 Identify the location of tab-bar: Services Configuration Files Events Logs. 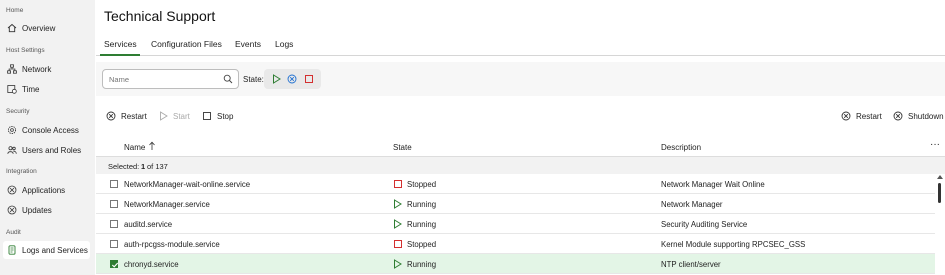
(520, 46).